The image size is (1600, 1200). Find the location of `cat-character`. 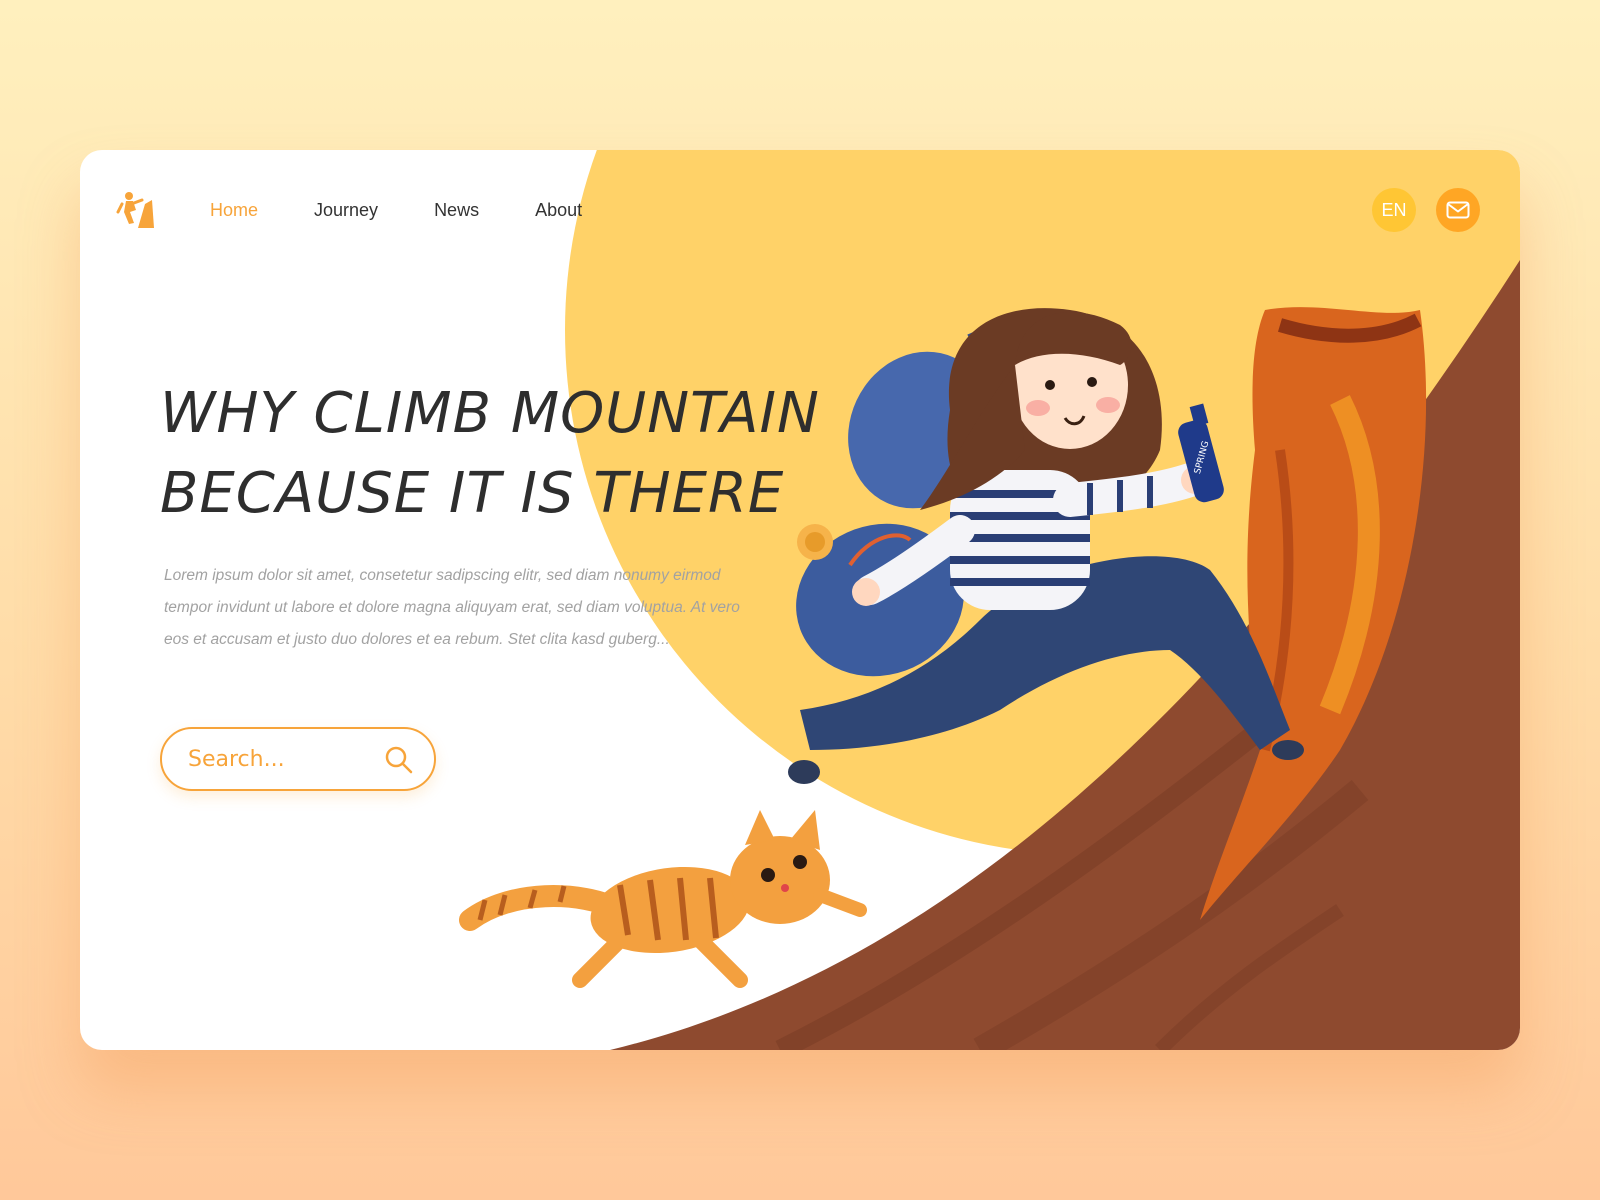

cat-character is located at coordinates (663, 899).